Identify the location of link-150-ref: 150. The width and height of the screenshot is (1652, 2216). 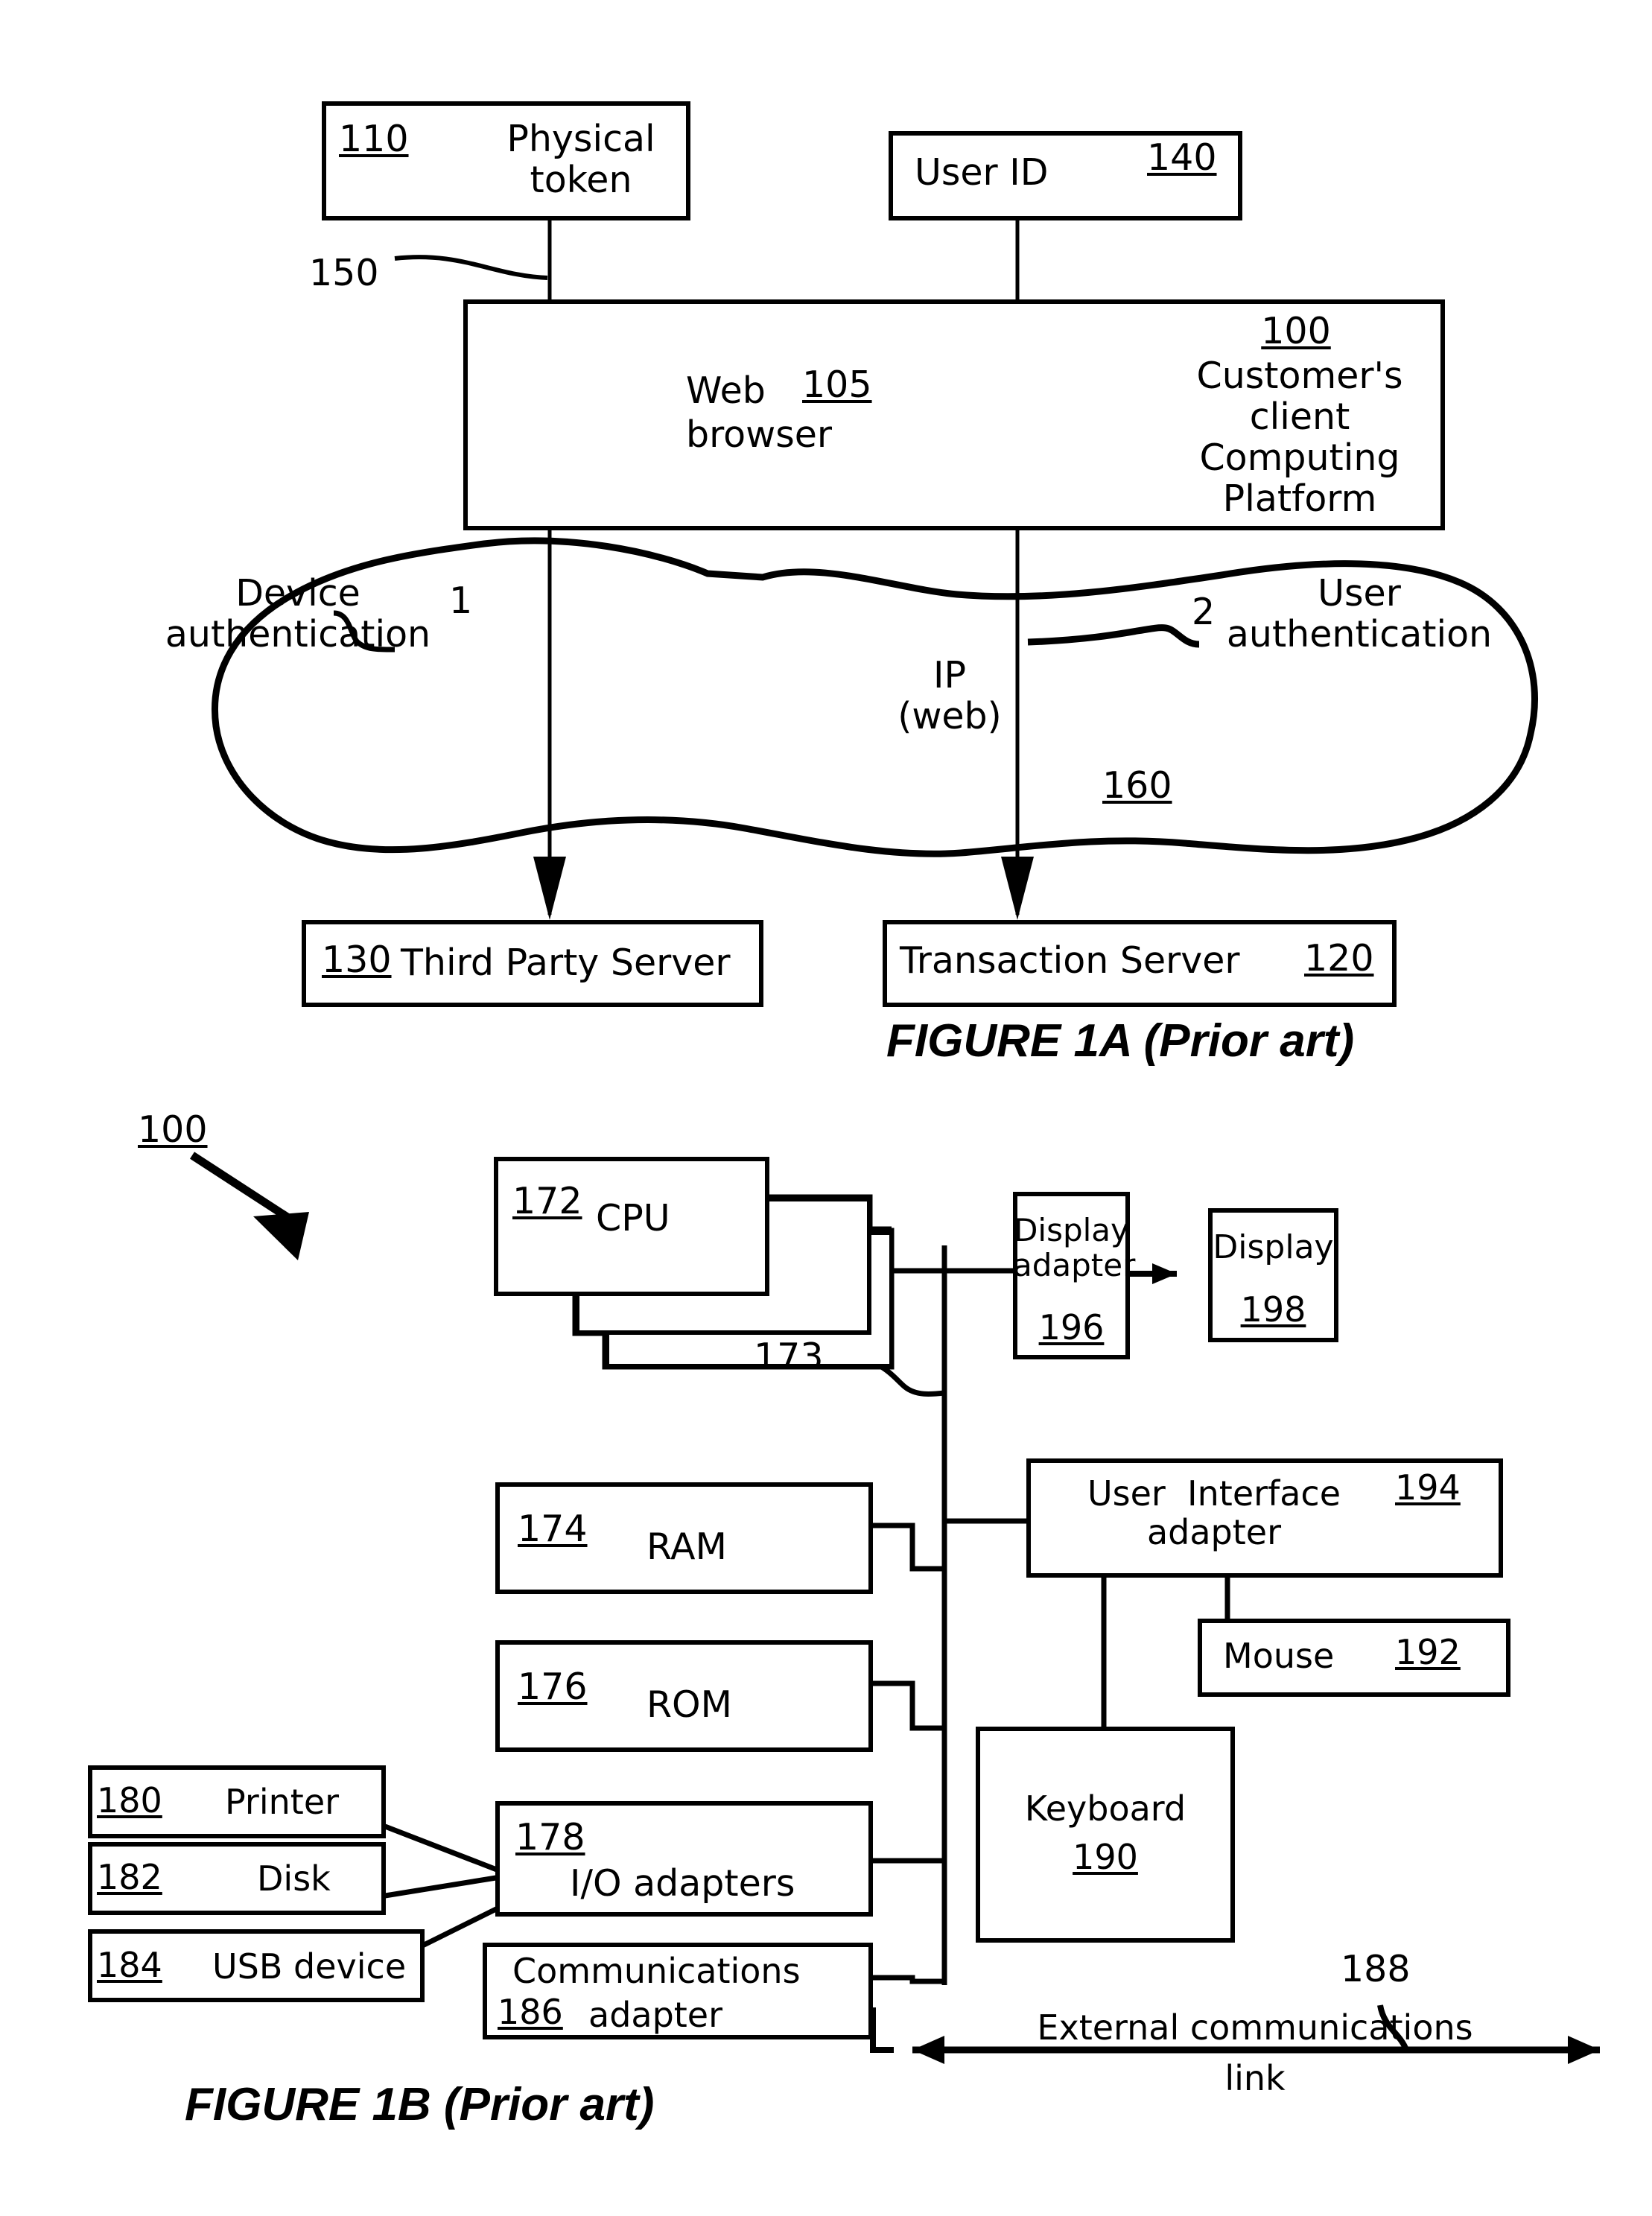
(344, 273).